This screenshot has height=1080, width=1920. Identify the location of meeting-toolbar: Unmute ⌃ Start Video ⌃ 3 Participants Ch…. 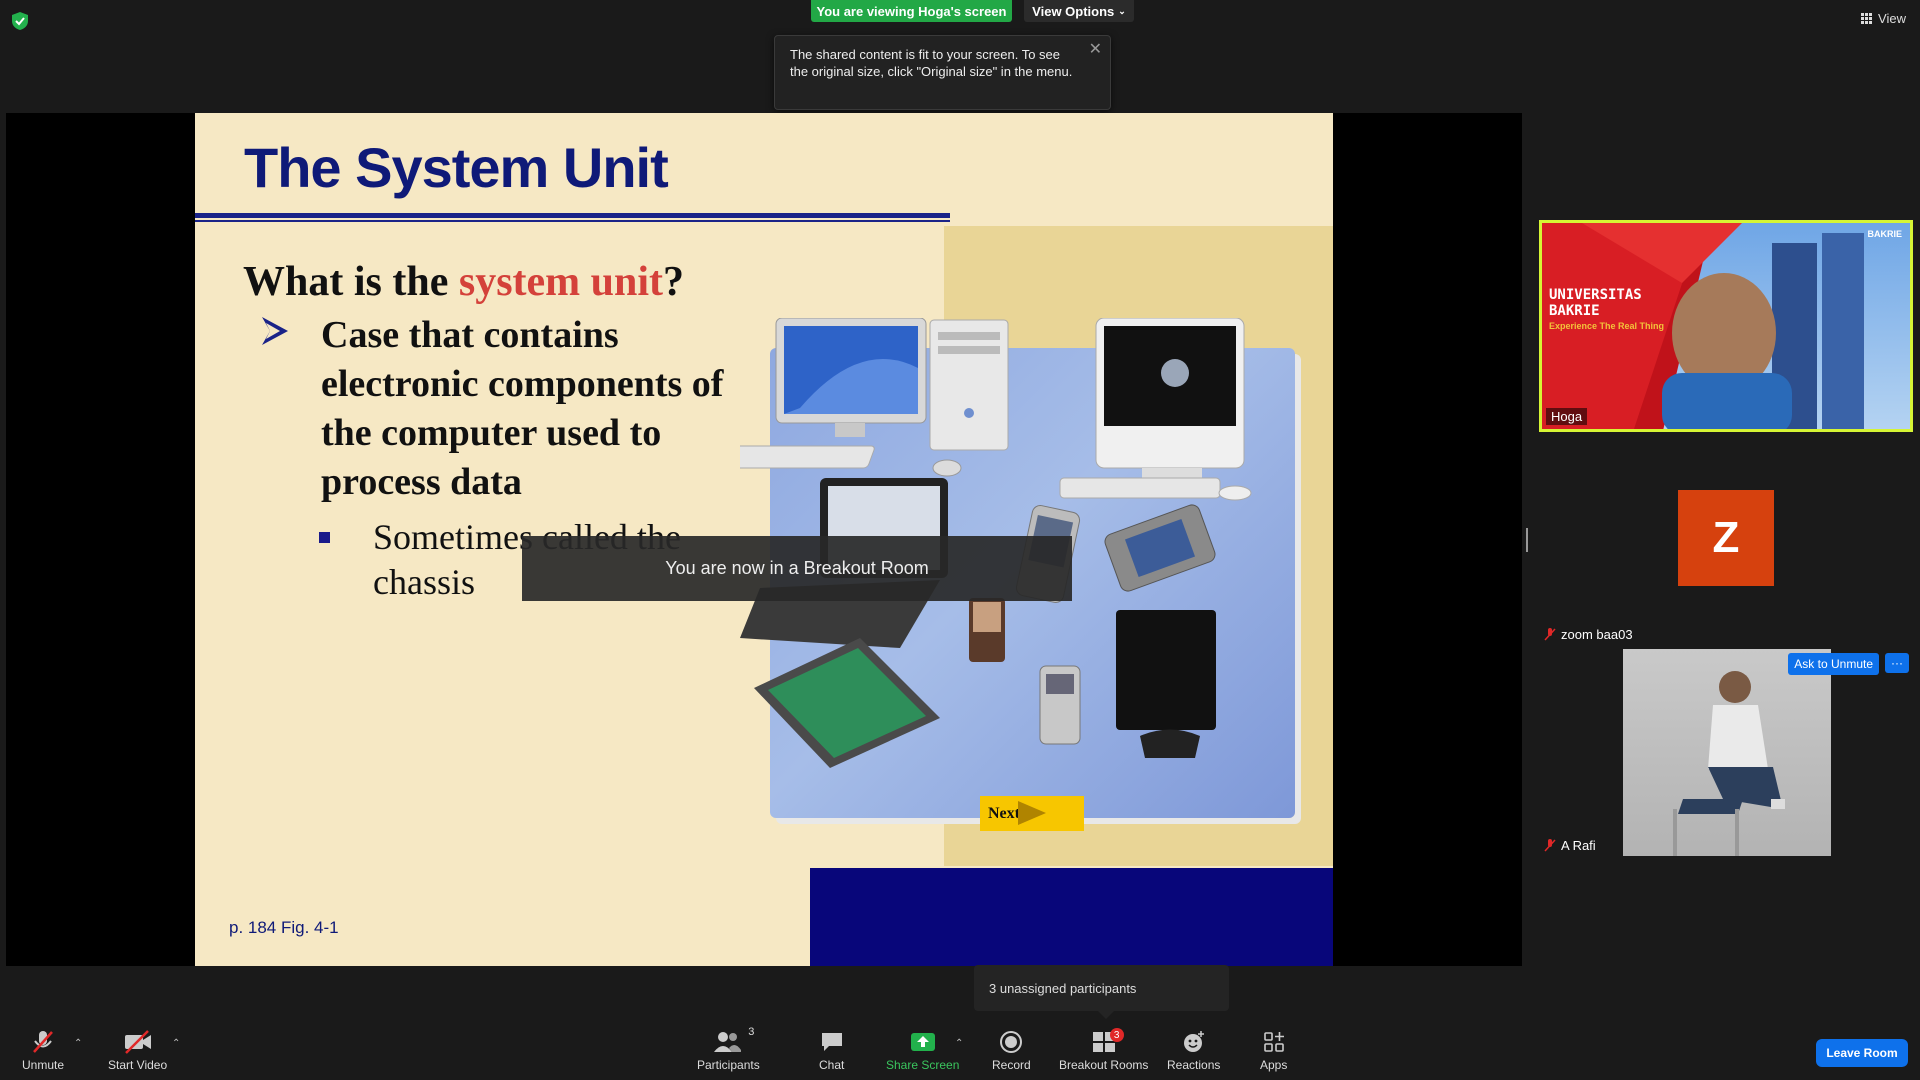
(960, 1051).